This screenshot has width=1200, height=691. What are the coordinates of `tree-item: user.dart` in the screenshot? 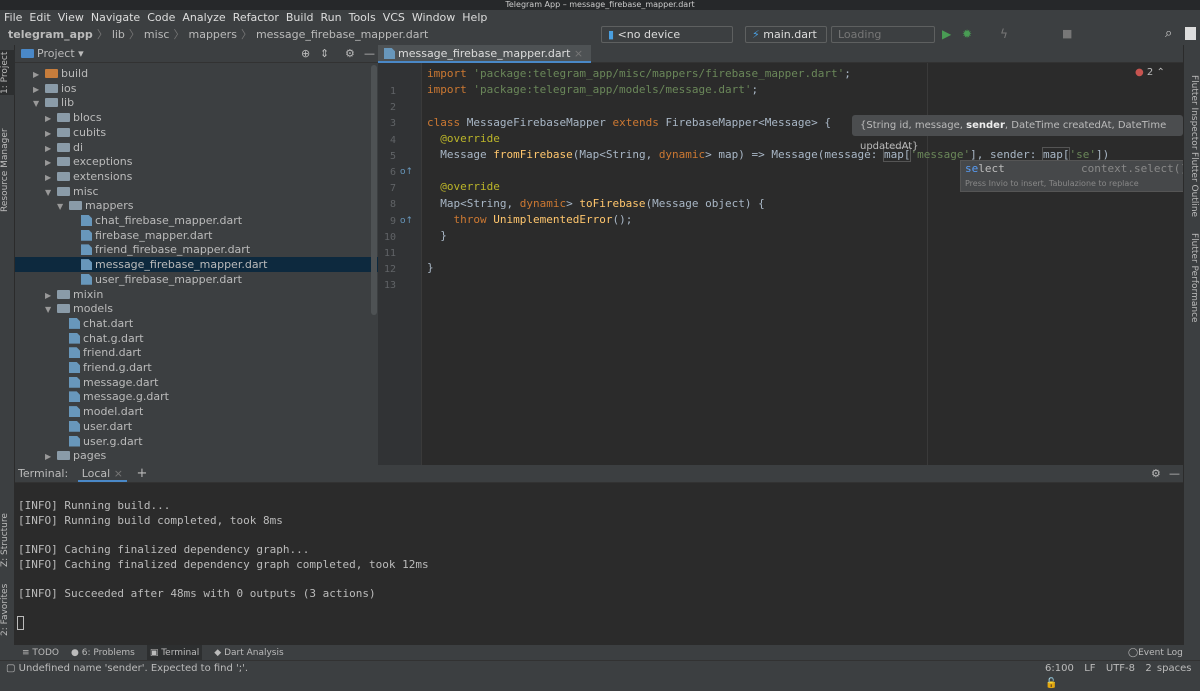 It's located at (196, 426).